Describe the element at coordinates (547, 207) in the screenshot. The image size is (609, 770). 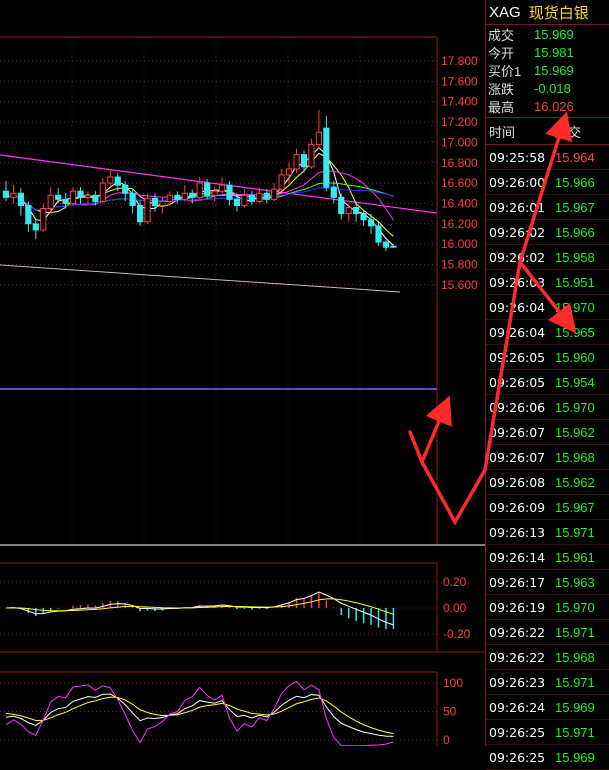
I see `tick-row: 09:26:01 15.967` at that location.